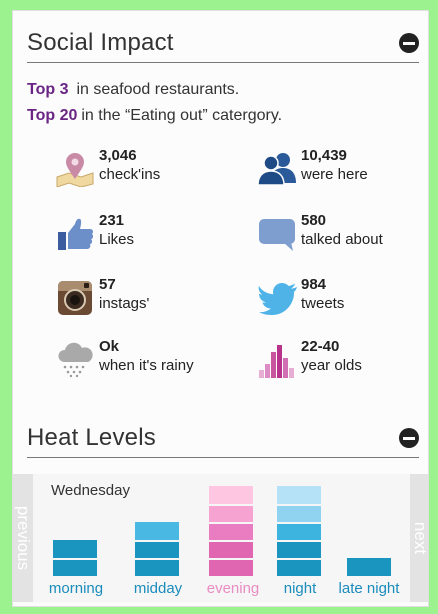 The width and height of the screenshot is (438, 614). I want to click on stat-checkins: 3,046 check'ins, so click(140, 169).